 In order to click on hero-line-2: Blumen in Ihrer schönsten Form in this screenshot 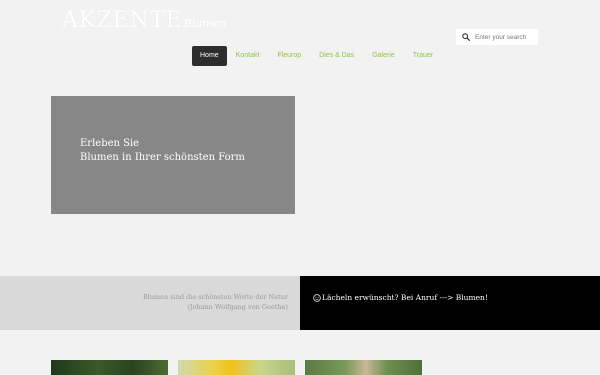, I will do `click(162, 157)`.